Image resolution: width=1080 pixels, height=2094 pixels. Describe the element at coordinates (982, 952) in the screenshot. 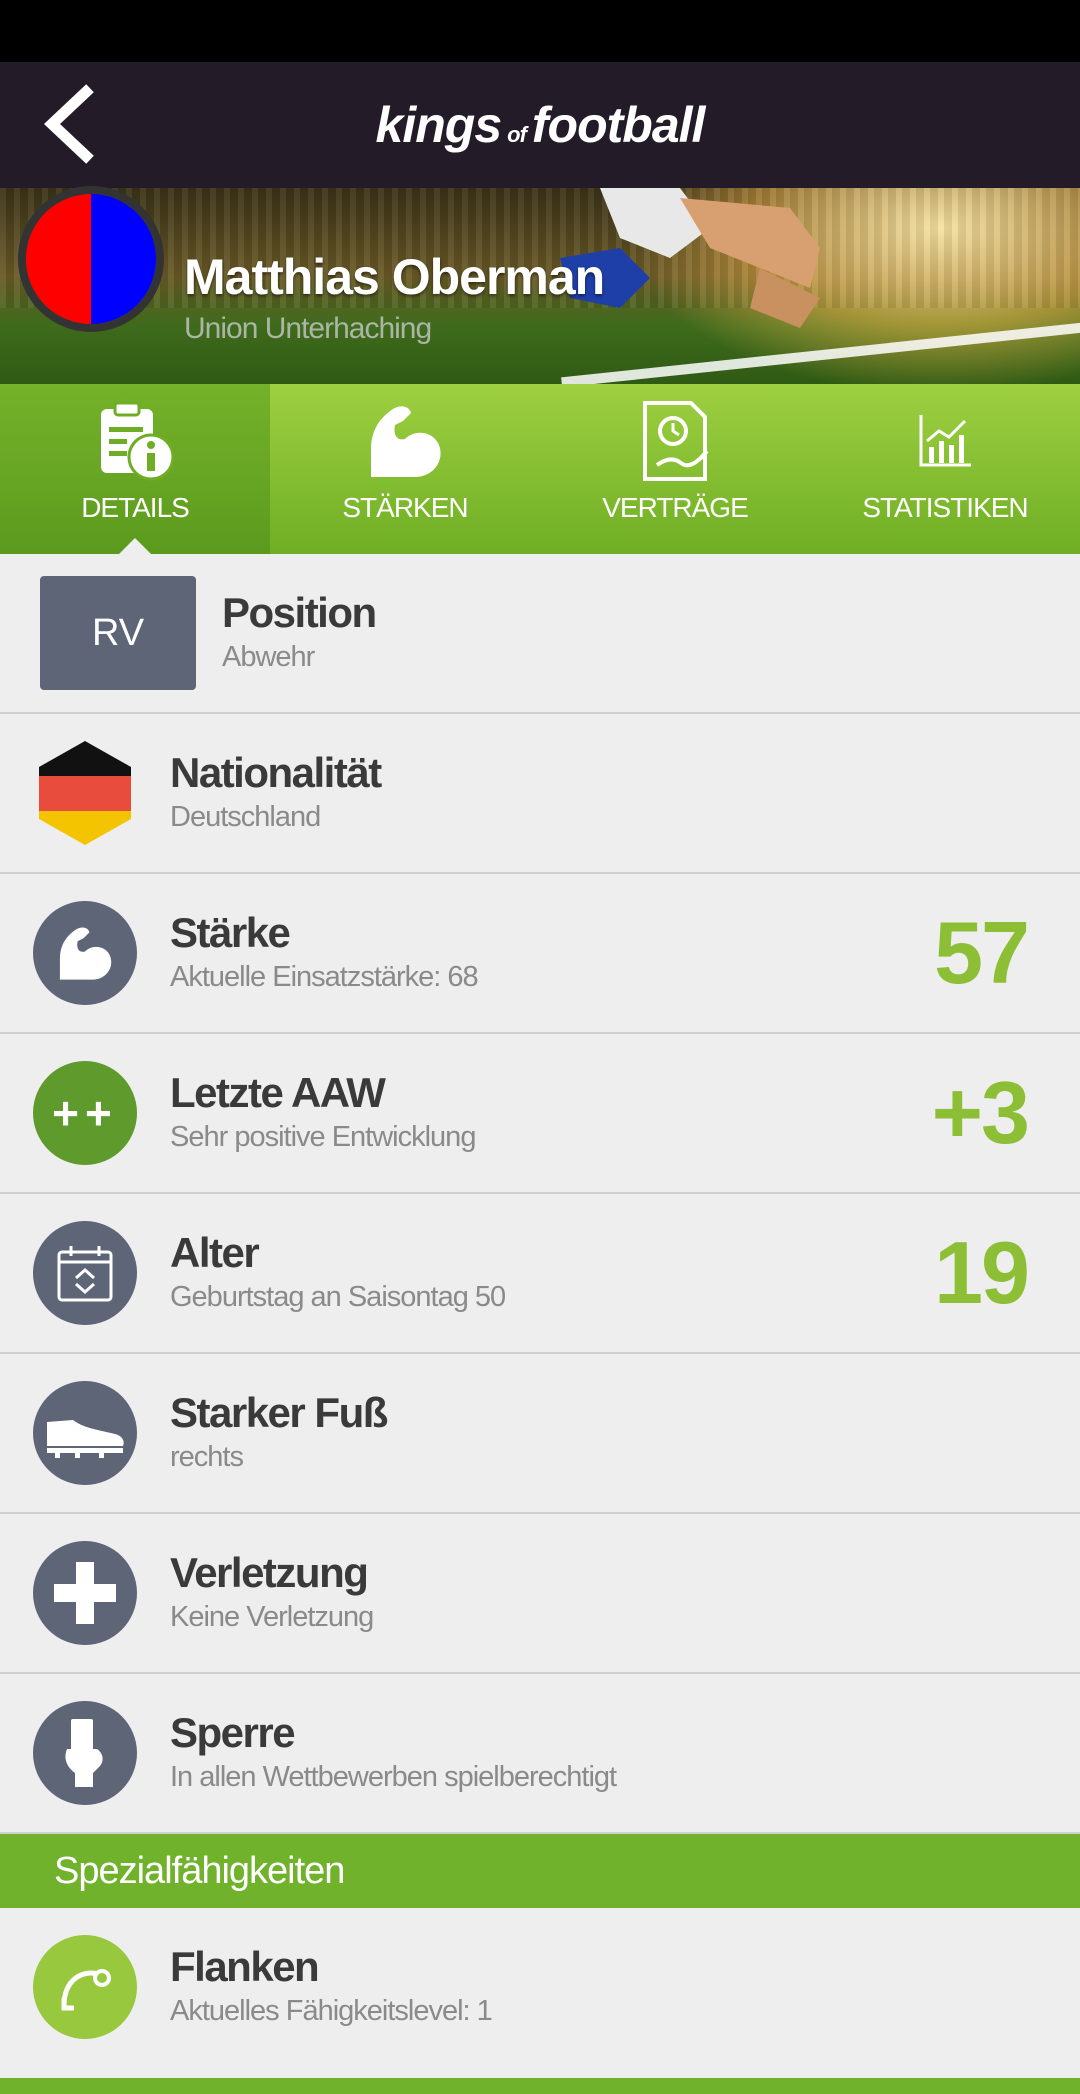

I see `strength-value: 57` at that location.